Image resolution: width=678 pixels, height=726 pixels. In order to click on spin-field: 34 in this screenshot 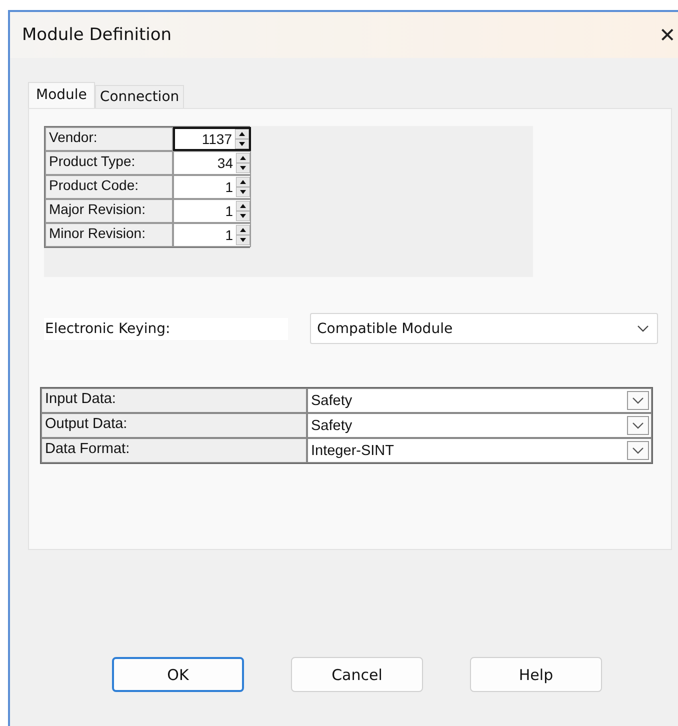, I will do `click(212, 163)`.